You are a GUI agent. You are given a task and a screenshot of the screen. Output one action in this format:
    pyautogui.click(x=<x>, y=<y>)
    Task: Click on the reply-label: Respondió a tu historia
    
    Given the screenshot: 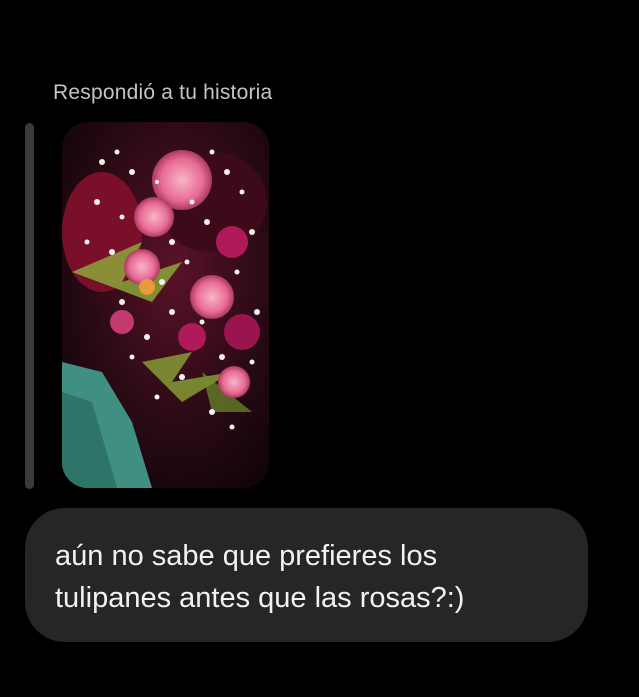 What is the action you would take?
    pyautogui.click(x=163, y=92)
    